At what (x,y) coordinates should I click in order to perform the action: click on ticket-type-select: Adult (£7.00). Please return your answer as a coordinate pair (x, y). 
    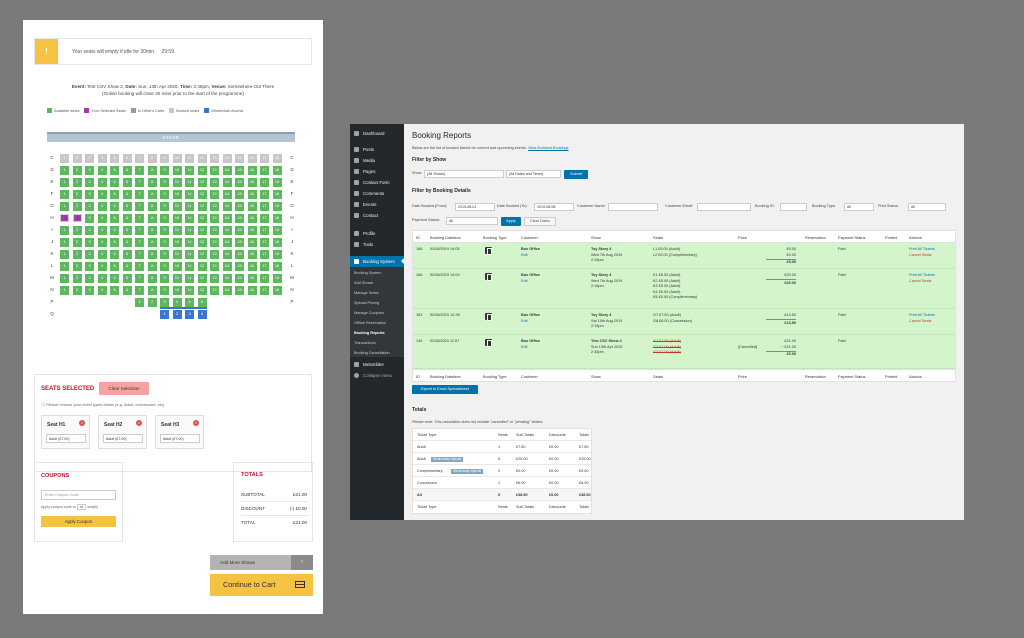
    Looking at the image, I should click on (123, 438).